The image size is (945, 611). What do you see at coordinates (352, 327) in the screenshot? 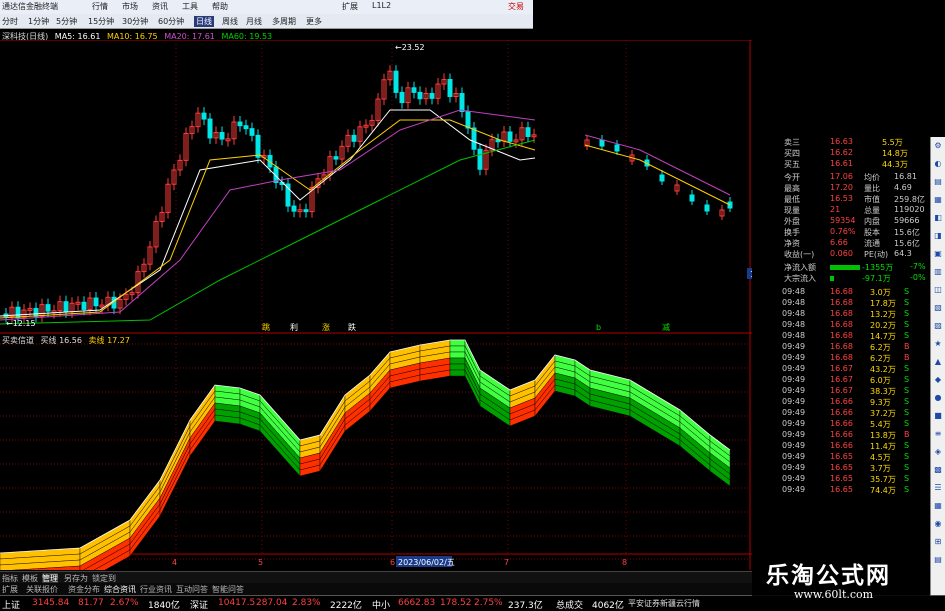
I see `signal-marker: 跌` at bounding box center [352, 327].